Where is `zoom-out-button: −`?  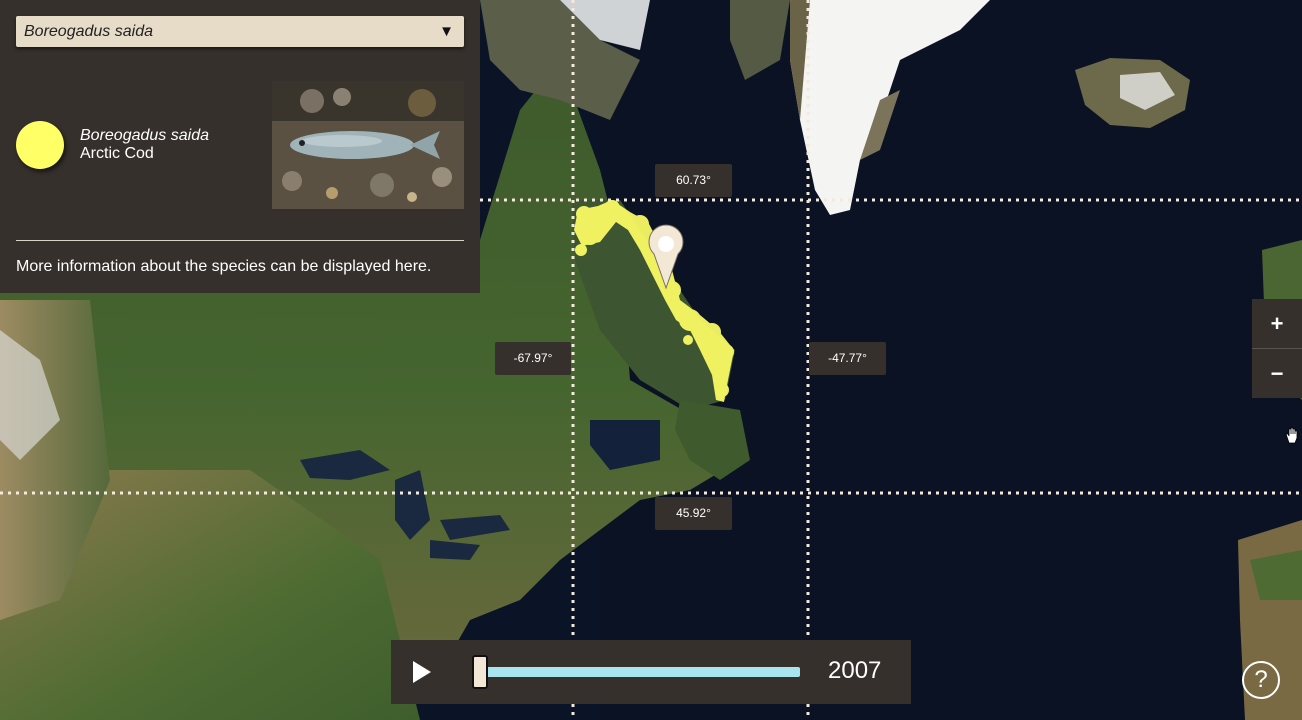 zoom-out-button: − is located at coordinates (1277, 373).